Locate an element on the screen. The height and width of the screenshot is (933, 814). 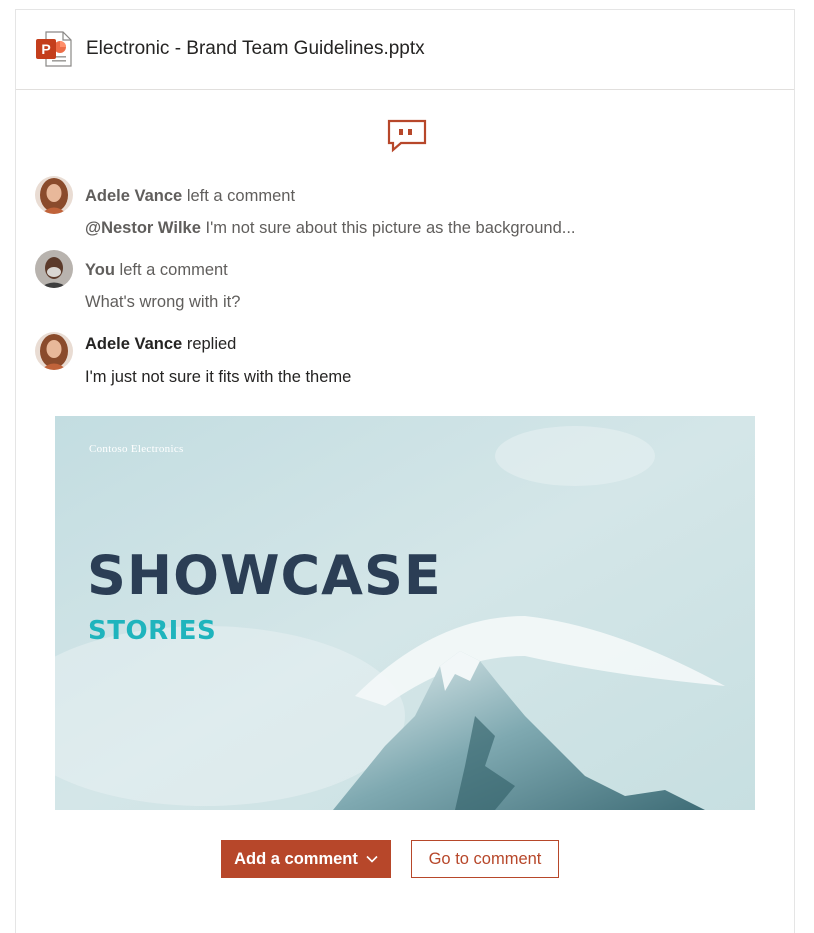
comment-author: You is located at coordinates (100, 270).